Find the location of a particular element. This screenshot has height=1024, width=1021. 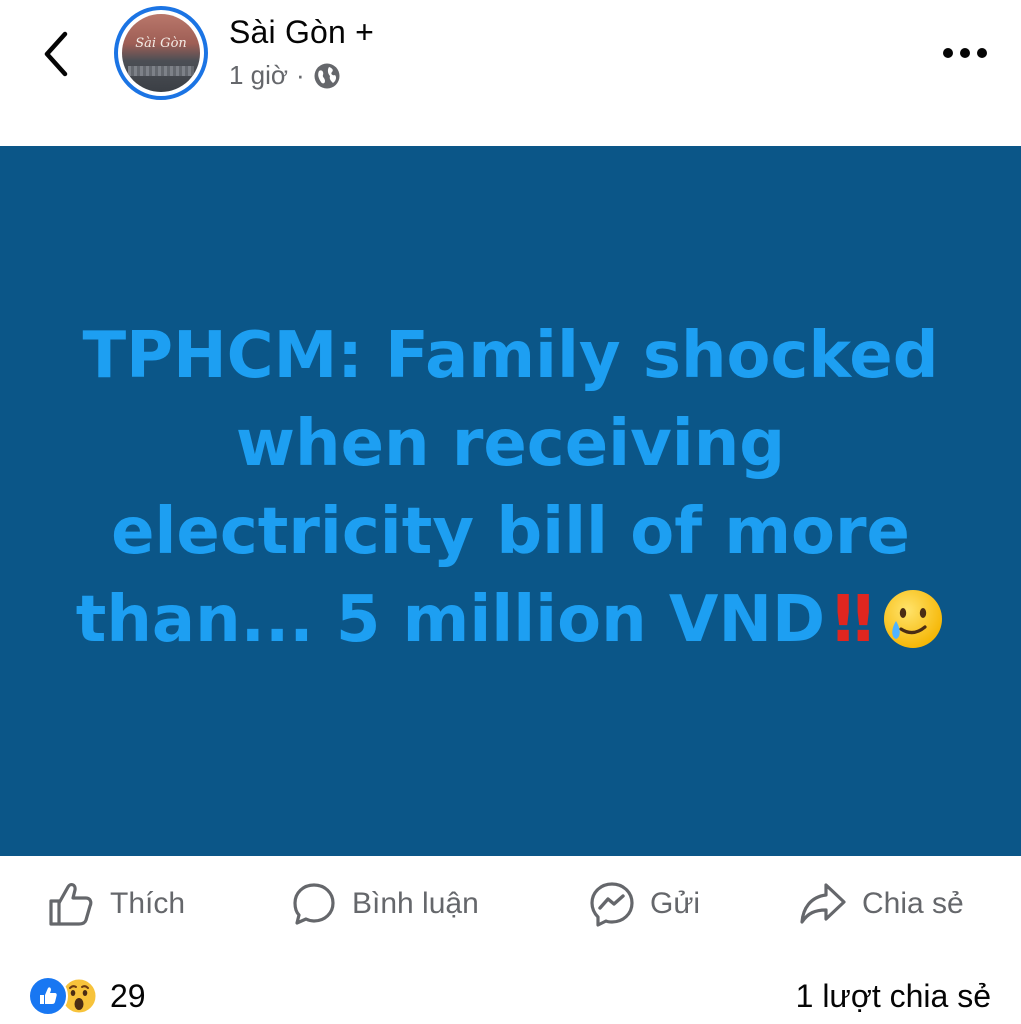

more-options-button is located at coordinates (965, 53).